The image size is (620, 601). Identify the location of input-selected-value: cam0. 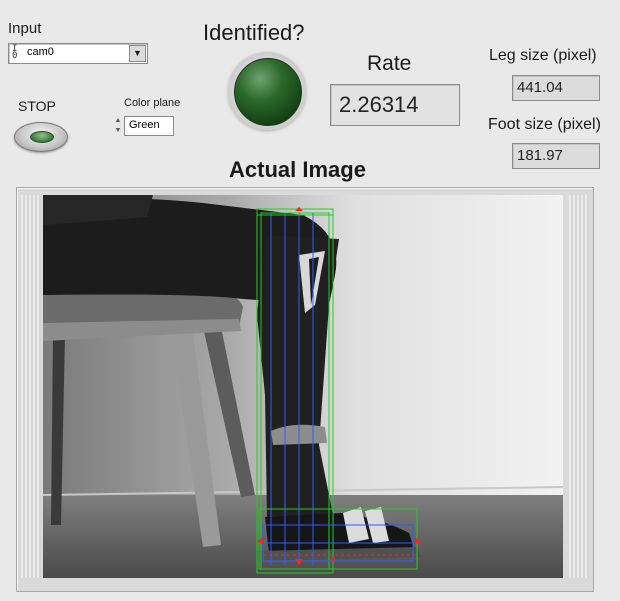
(40, 52).